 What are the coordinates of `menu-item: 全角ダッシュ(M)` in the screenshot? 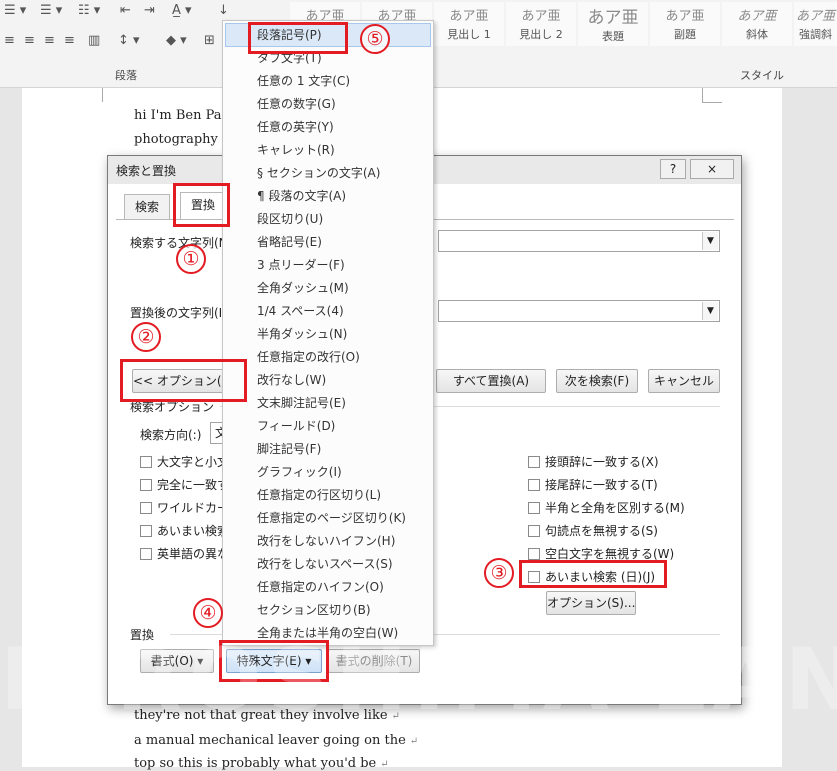 It's located at (303, 288).